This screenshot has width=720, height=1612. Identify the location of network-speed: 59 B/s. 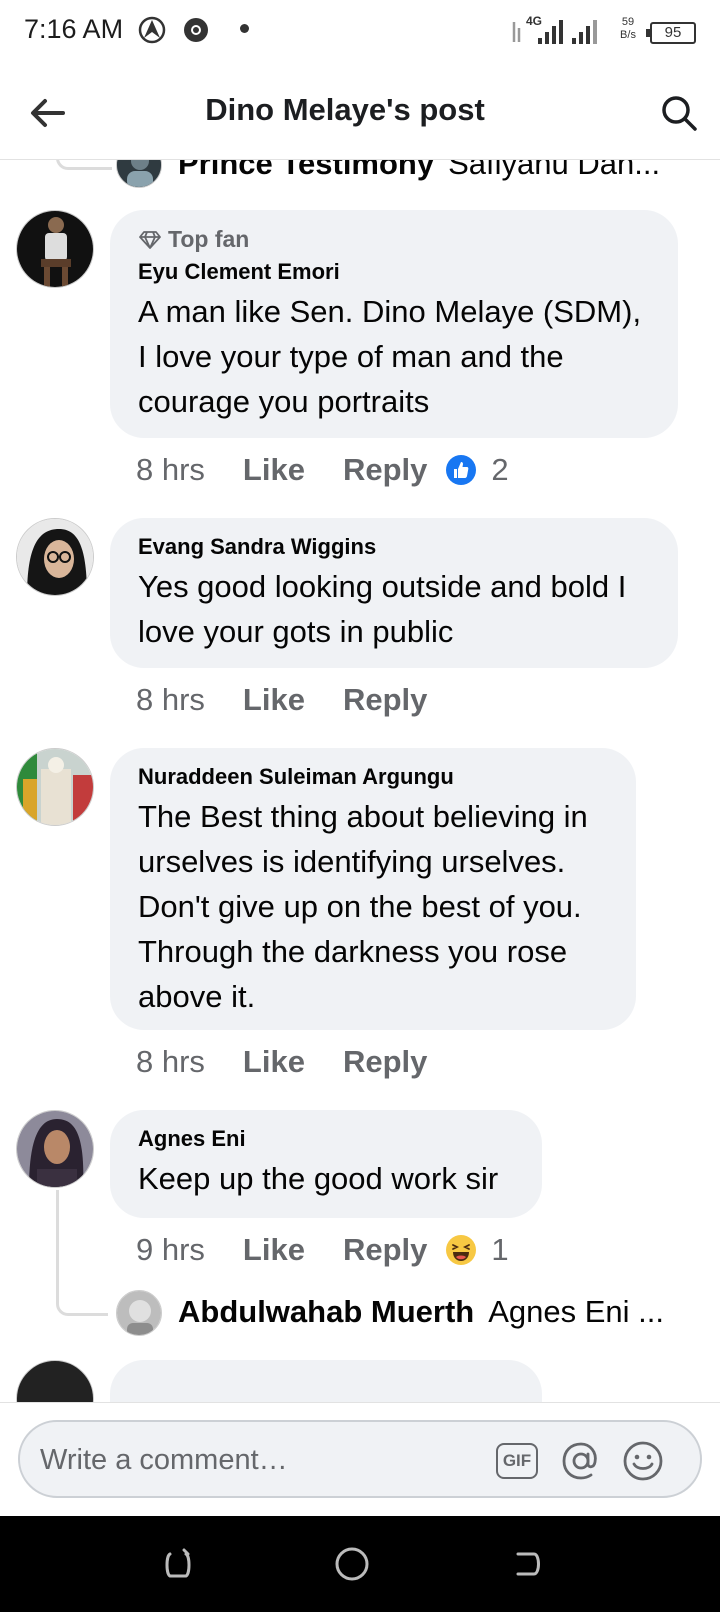
(628, 28).